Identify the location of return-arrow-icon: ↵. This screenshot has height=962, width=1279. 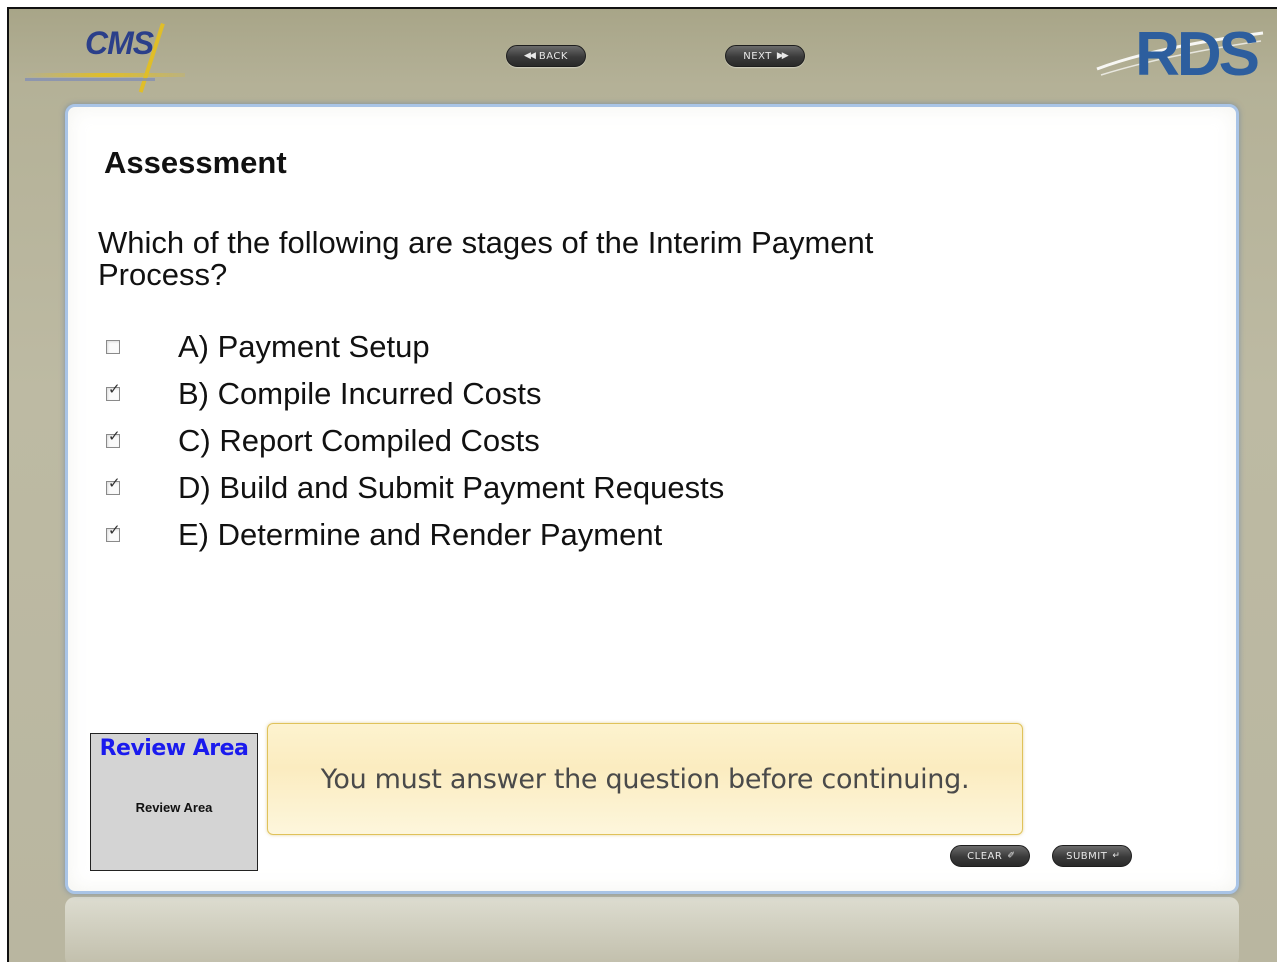
(1115, 856).